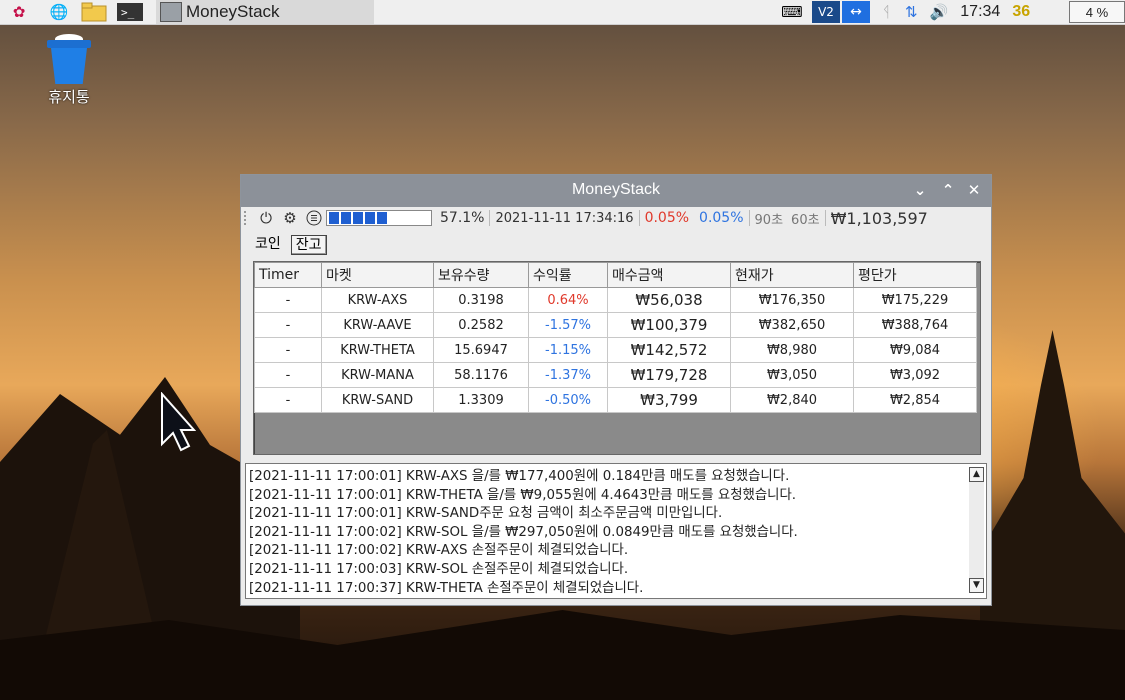  What do you see at coordinates (792, 300) in the screenshot?
I see `cell-current-price: ₩176,350` at bounding box center [792, 300].